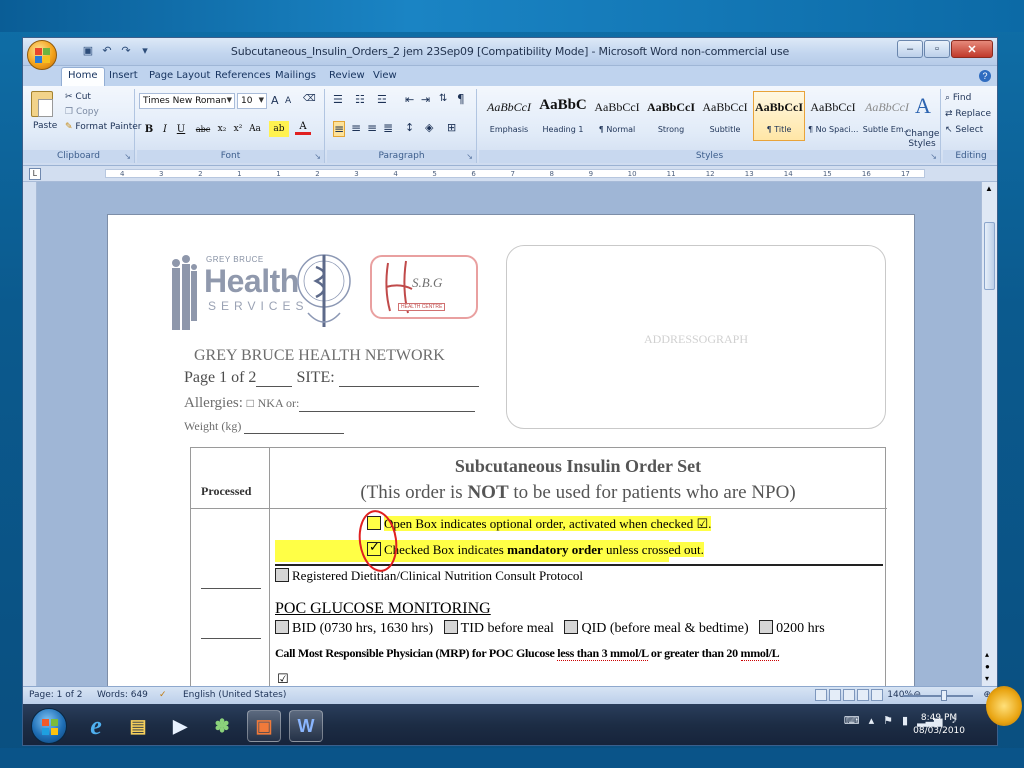 The image size is (1024, 768). I want to click on word-taskbar-icon: W, so click(306, 726).